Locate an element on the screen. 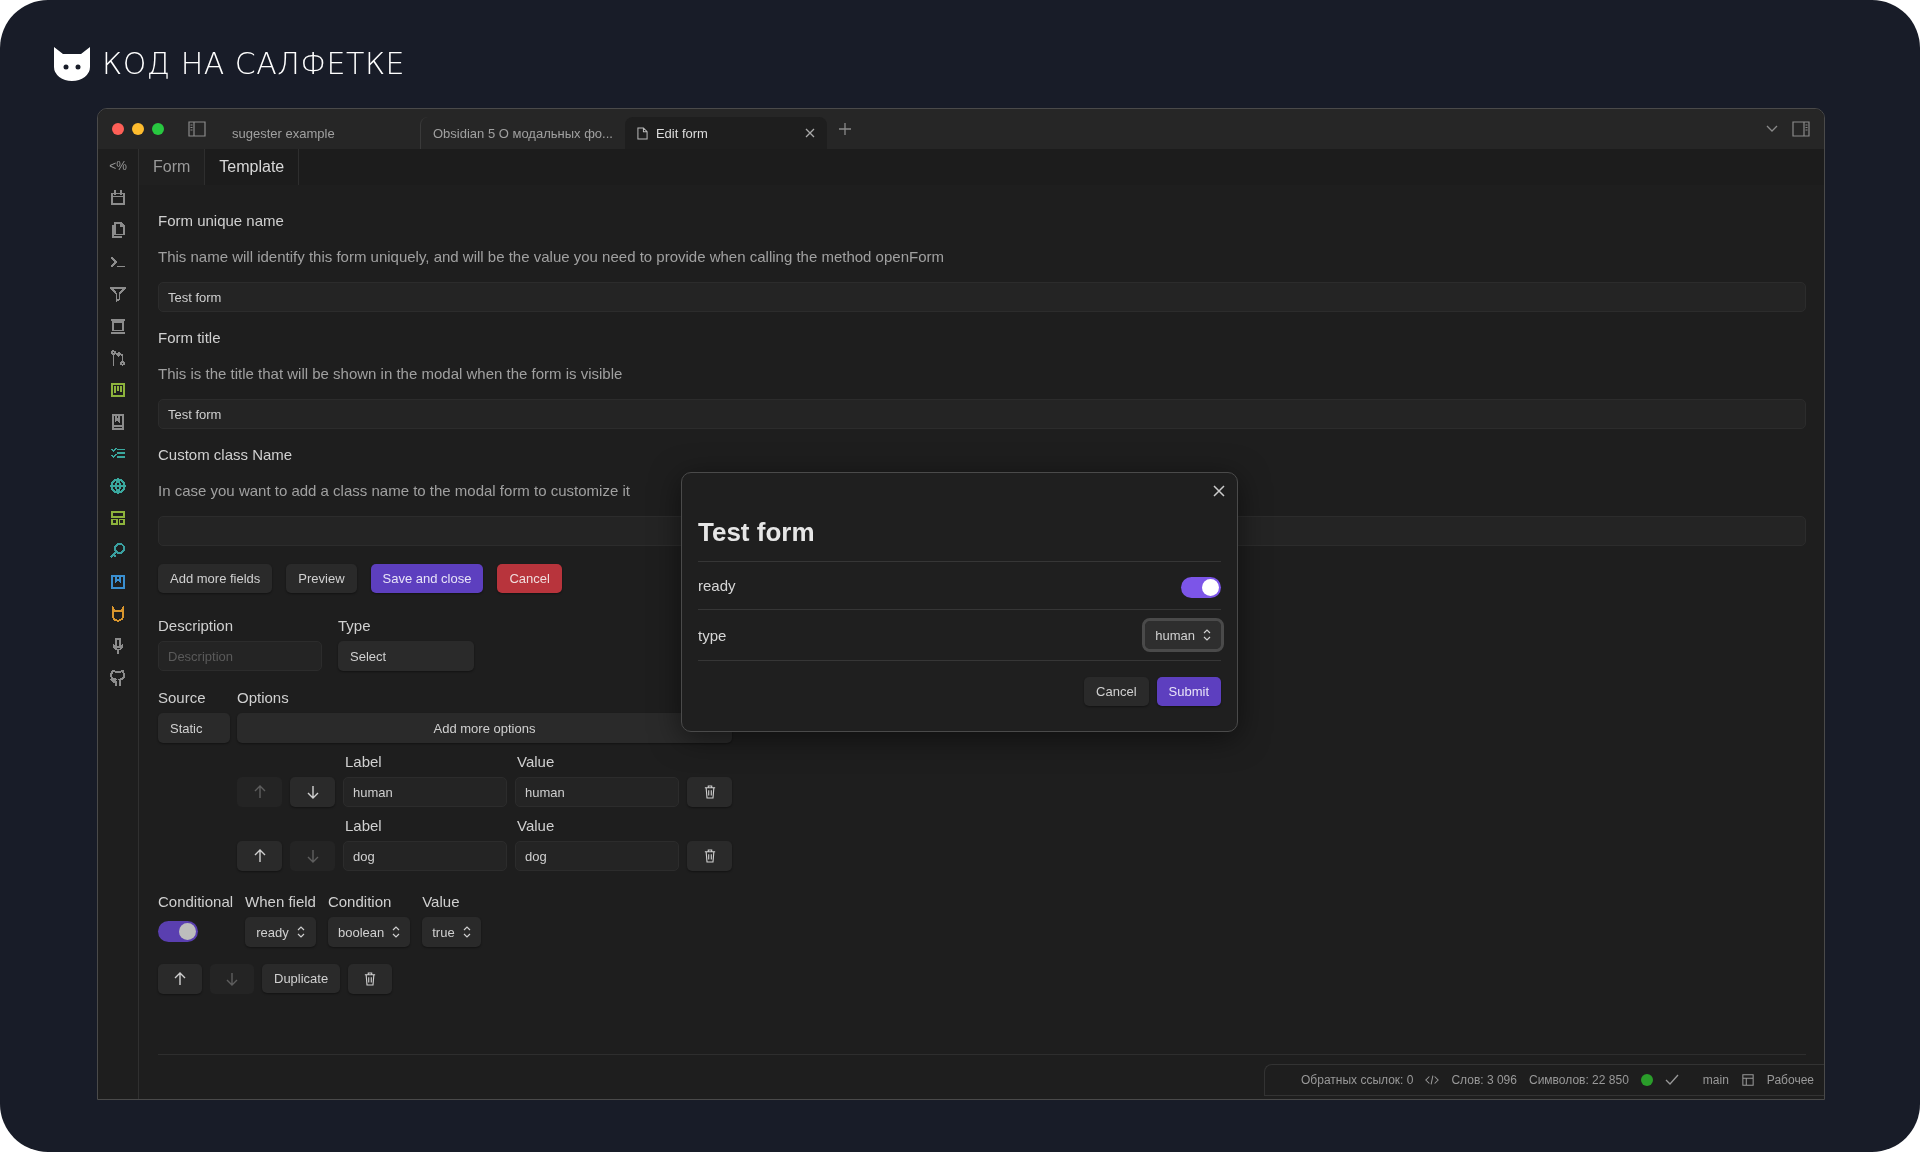 This screenshot has height=1152, width=1920. word-count: Слов: 3 096 is located at coordinates (1484, 1080).